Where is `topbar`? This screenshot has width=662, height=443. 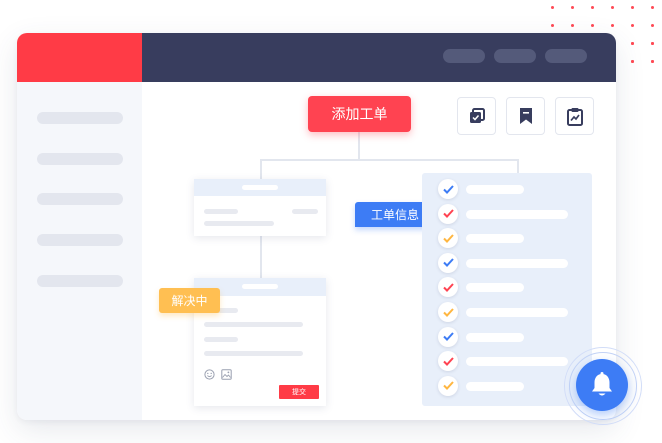 topbar is located at coordinates (379, 57).